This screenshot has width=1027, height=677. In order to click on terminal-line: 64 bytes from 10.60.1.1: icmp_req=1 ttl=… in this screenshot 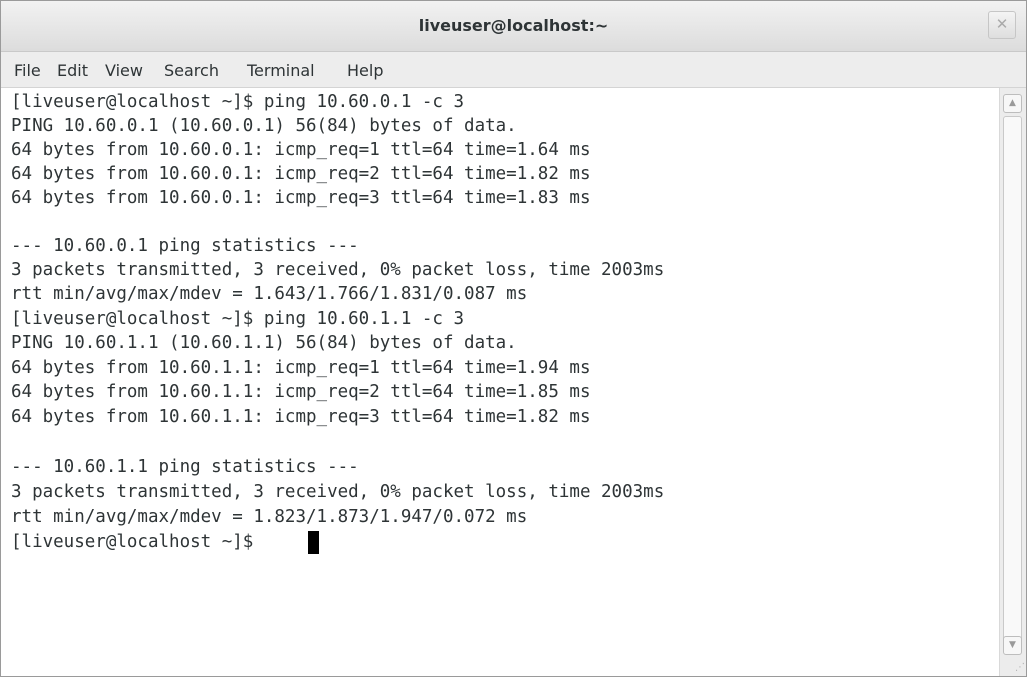, I will do `click(301, 368)`.